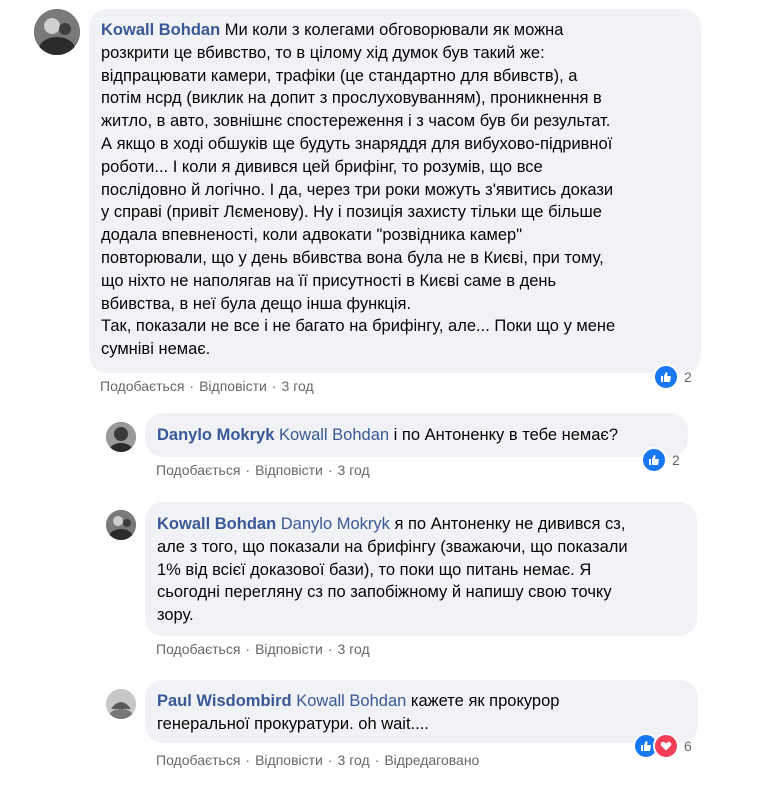 This screenshot has height=793, width=779. I want to click on reaction-summary: 6, so click(662, 746).